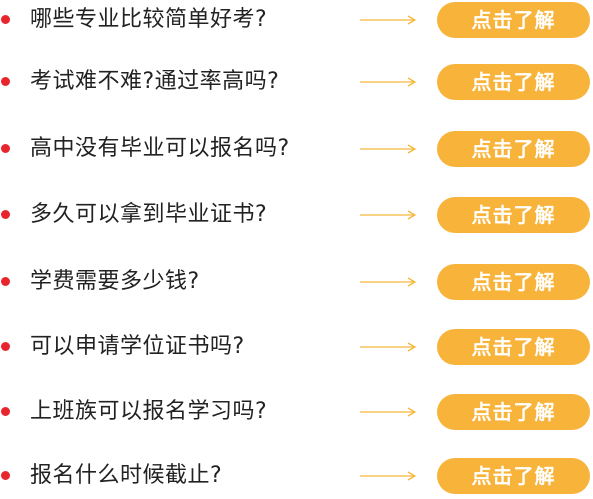 Image resolution: width=593 pixels, height=499 pixels. Describe the element at coordinates (296, 476) in the screenshot. I see `faq-item: 报名什么时候截止? 点击了解` at that location.